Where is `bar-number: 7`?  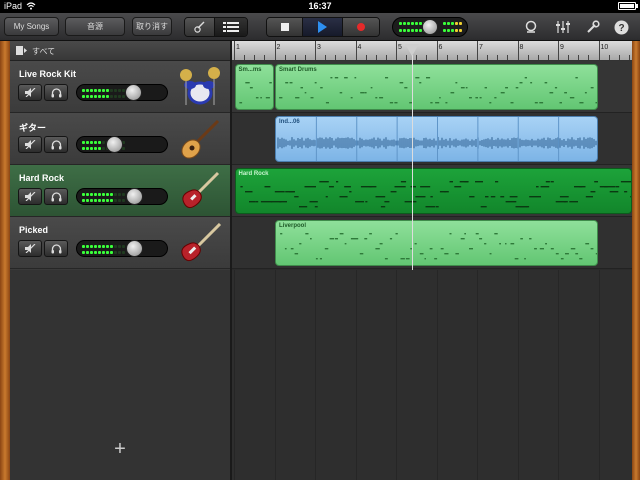 bar-number: 7 is located at coordinates (481, 47).